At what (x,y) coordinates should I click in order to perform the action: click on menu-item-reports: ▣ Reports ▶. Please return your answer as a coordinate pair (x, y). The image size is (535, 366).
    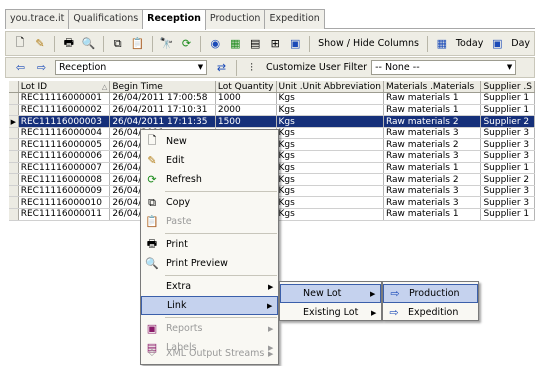
    Looking at the image, I should click on (209, 328).